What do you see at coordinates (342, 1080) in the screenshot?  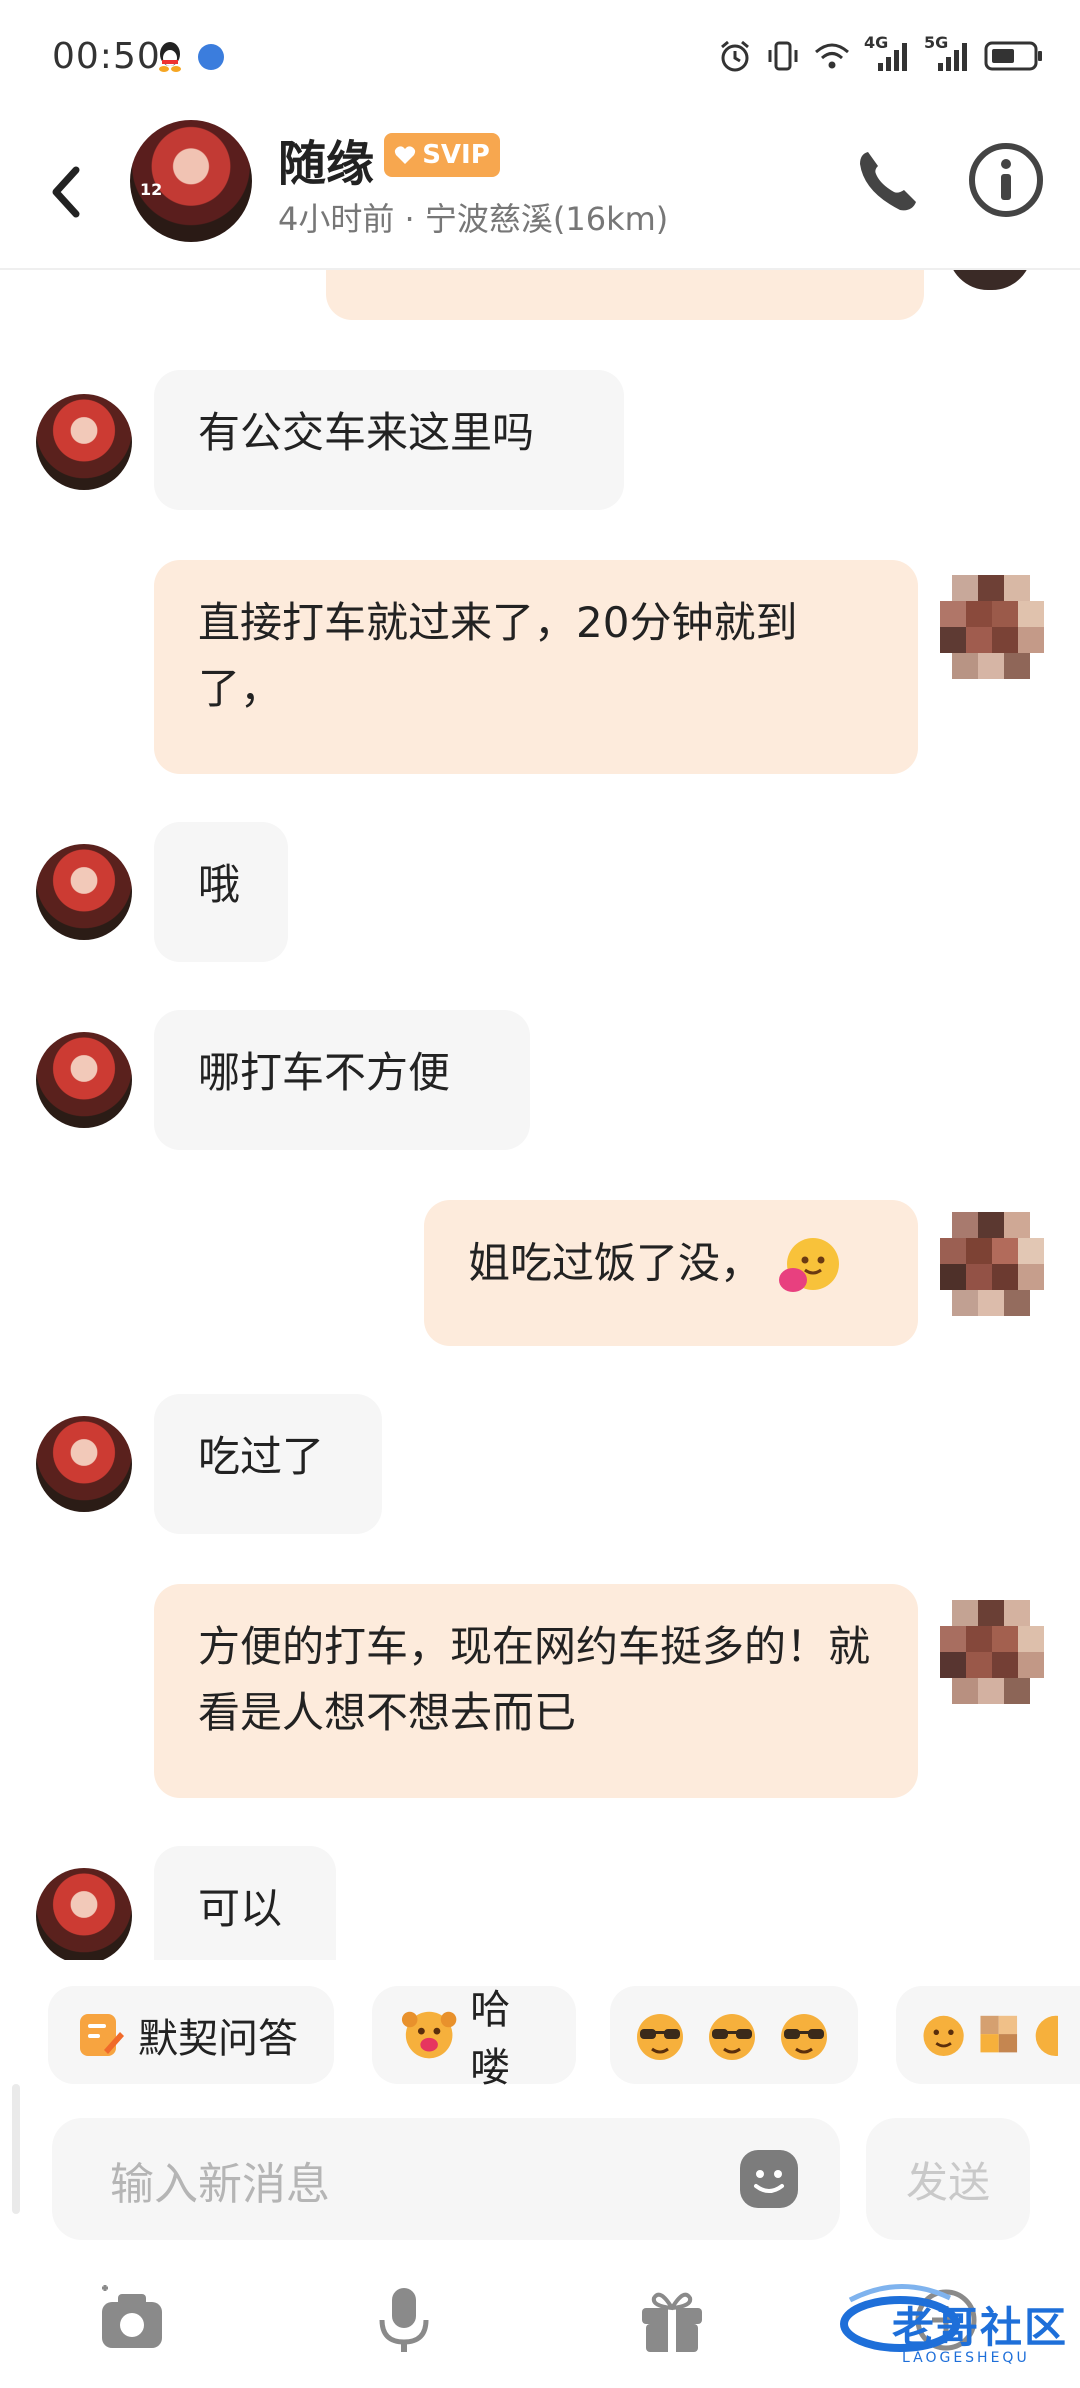 I see `message-bubble-in: 哪打车不方便` at bounding box center [342, 1080].